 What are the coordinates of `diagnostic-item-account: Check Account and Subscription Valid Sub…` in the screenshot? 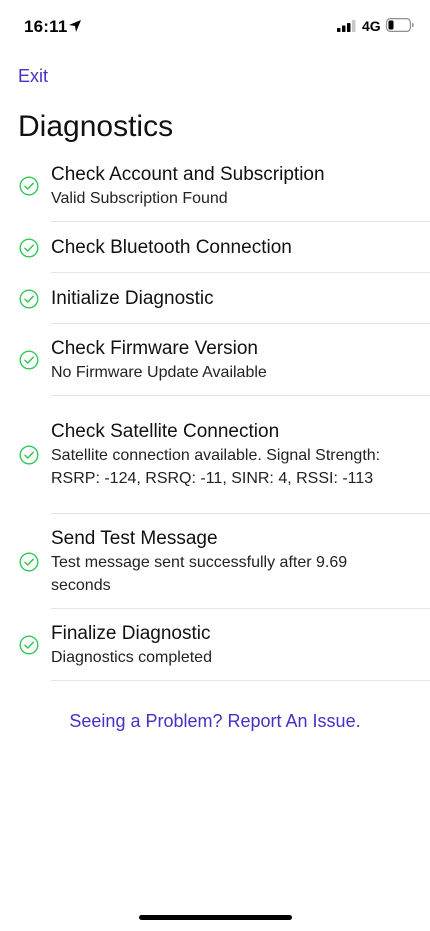 It's located at (215, 186).